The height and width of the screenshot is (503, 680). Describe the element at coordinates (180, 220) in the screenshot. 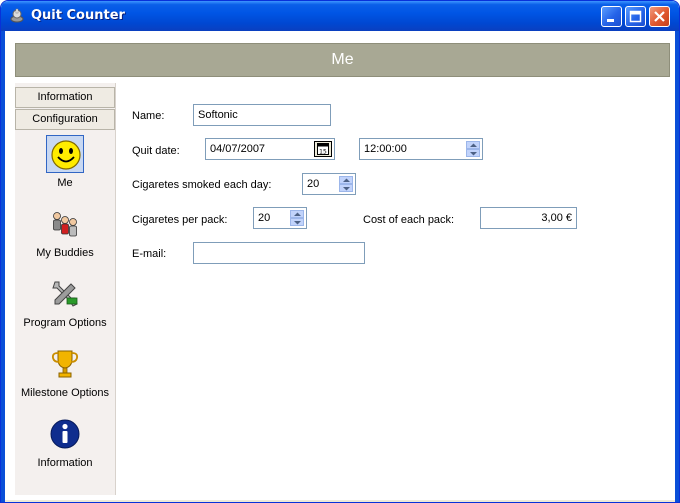

I see `cigs-per-pack-label: Cigaretes per pack:` at that location.